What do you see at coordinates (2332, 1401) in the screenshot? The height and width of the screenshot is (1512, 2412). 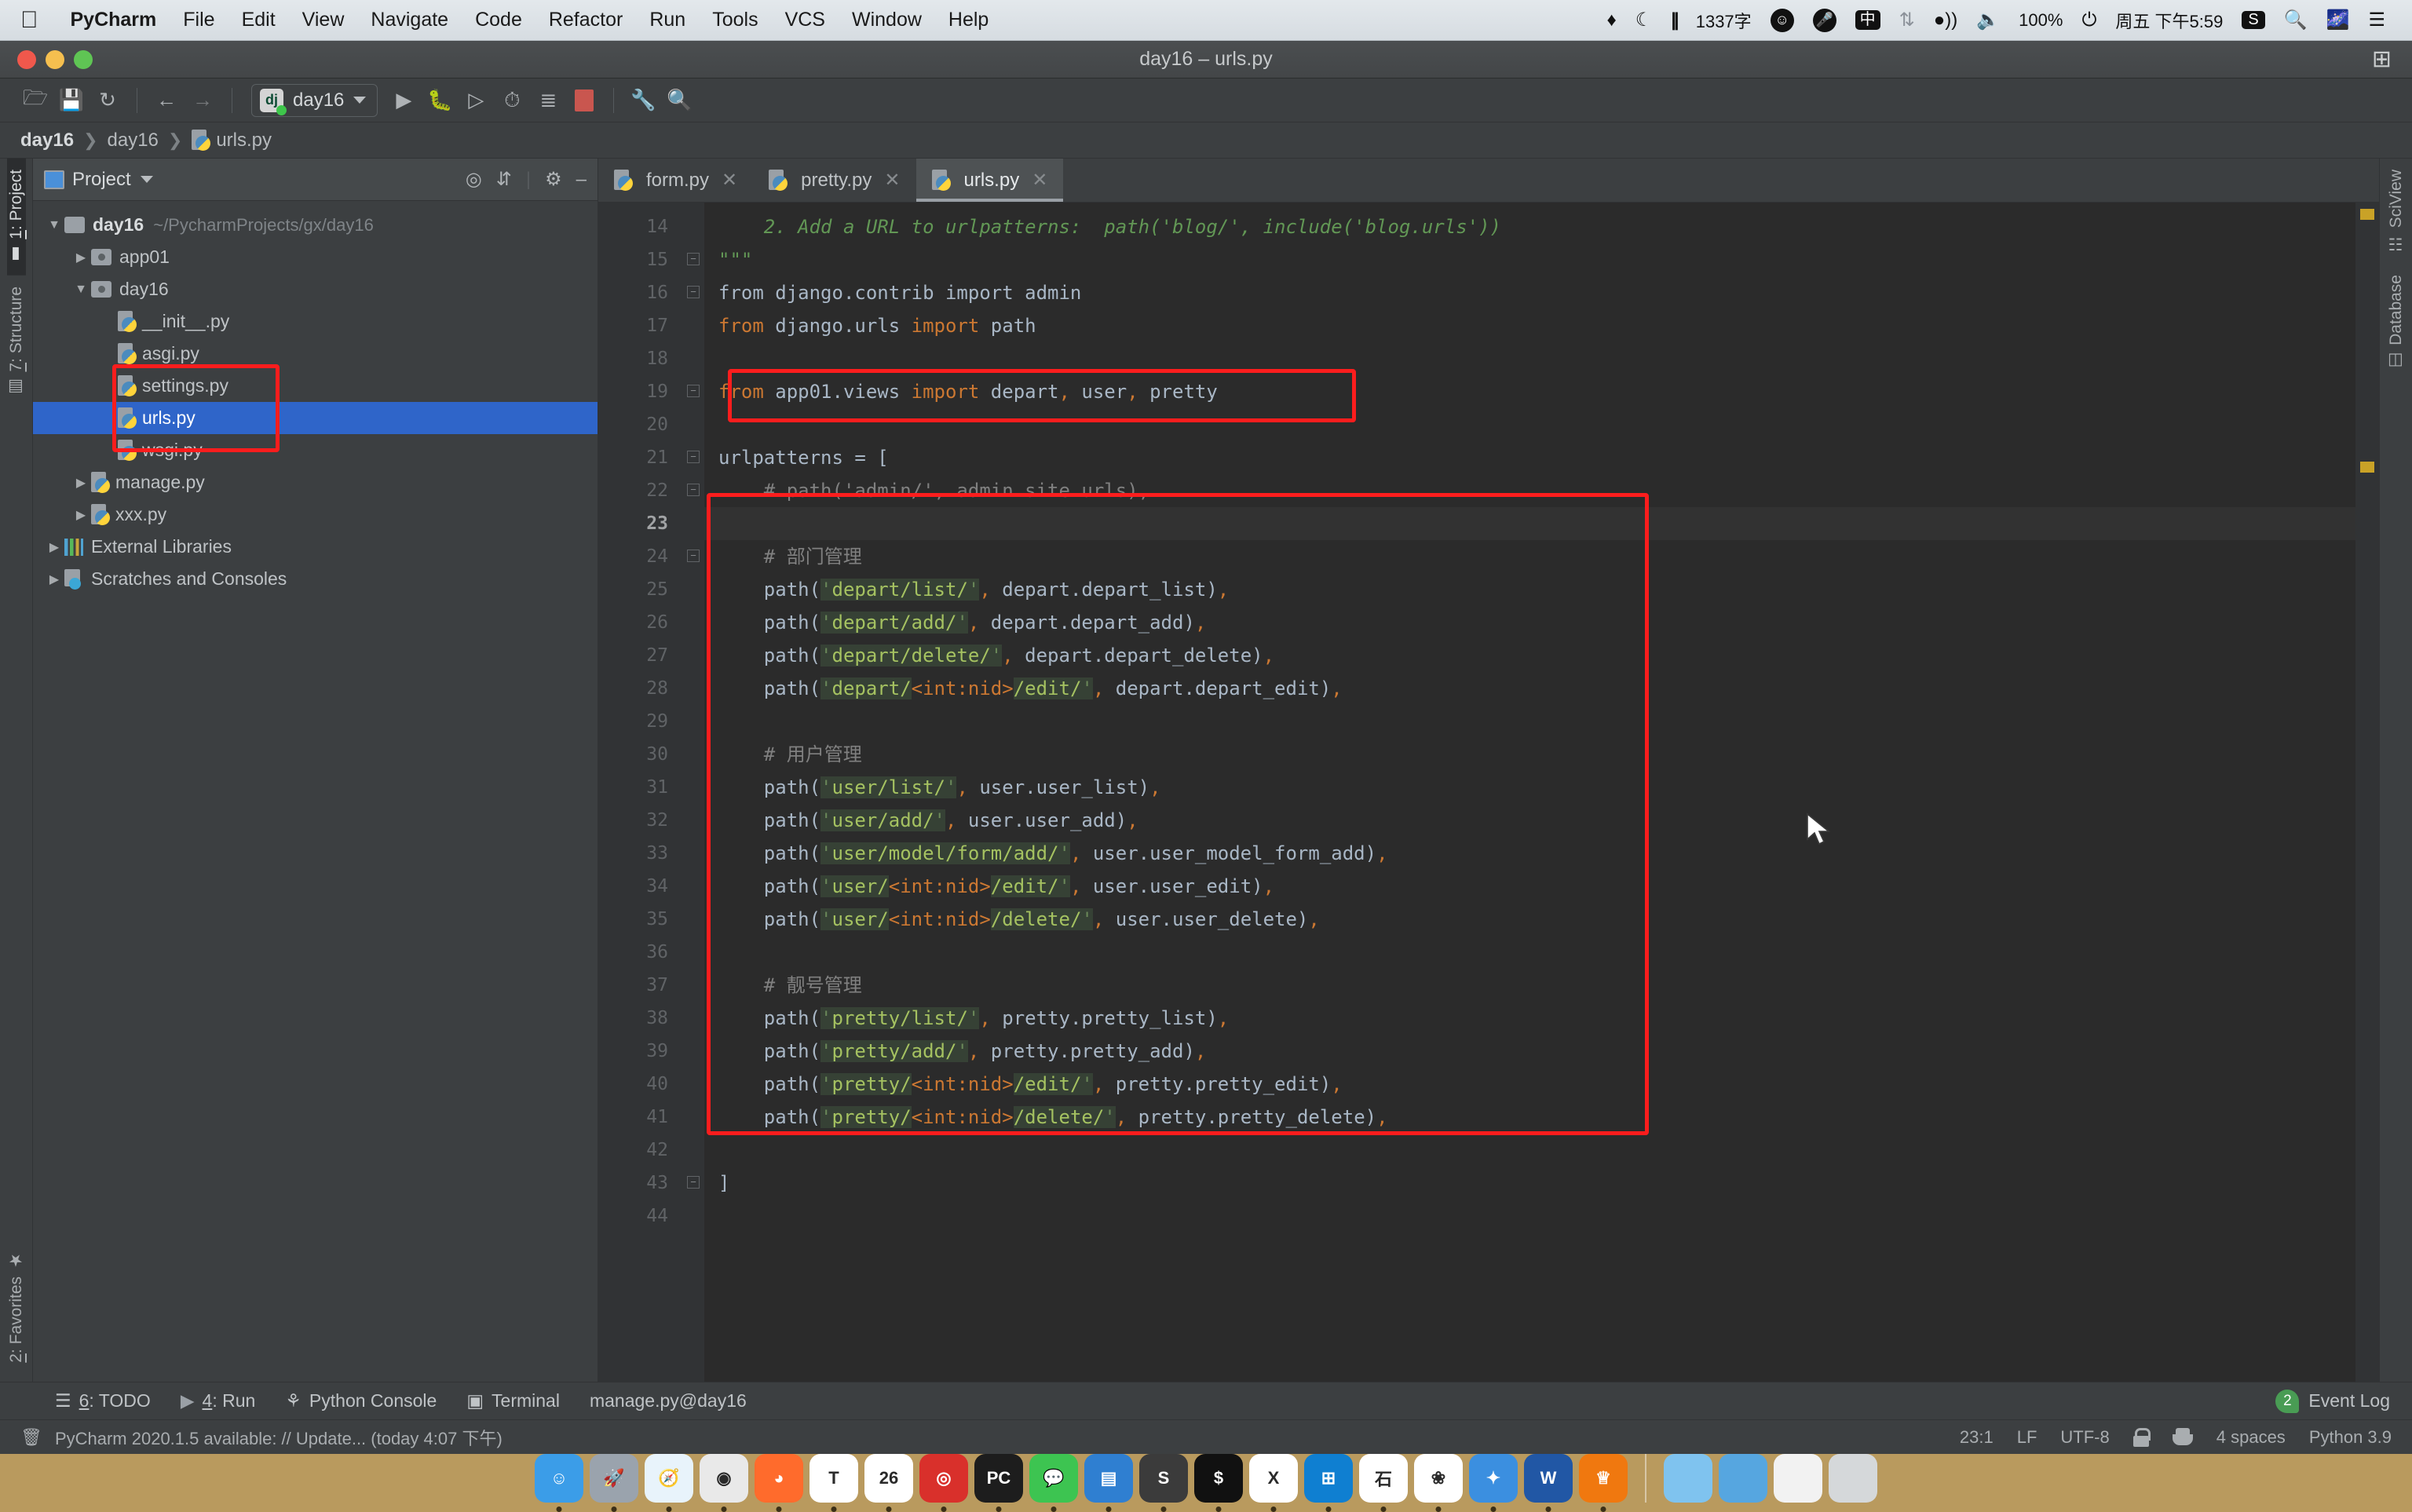 I see `event-log-button: 2Event Log` at bounding box center [2332, 1401].